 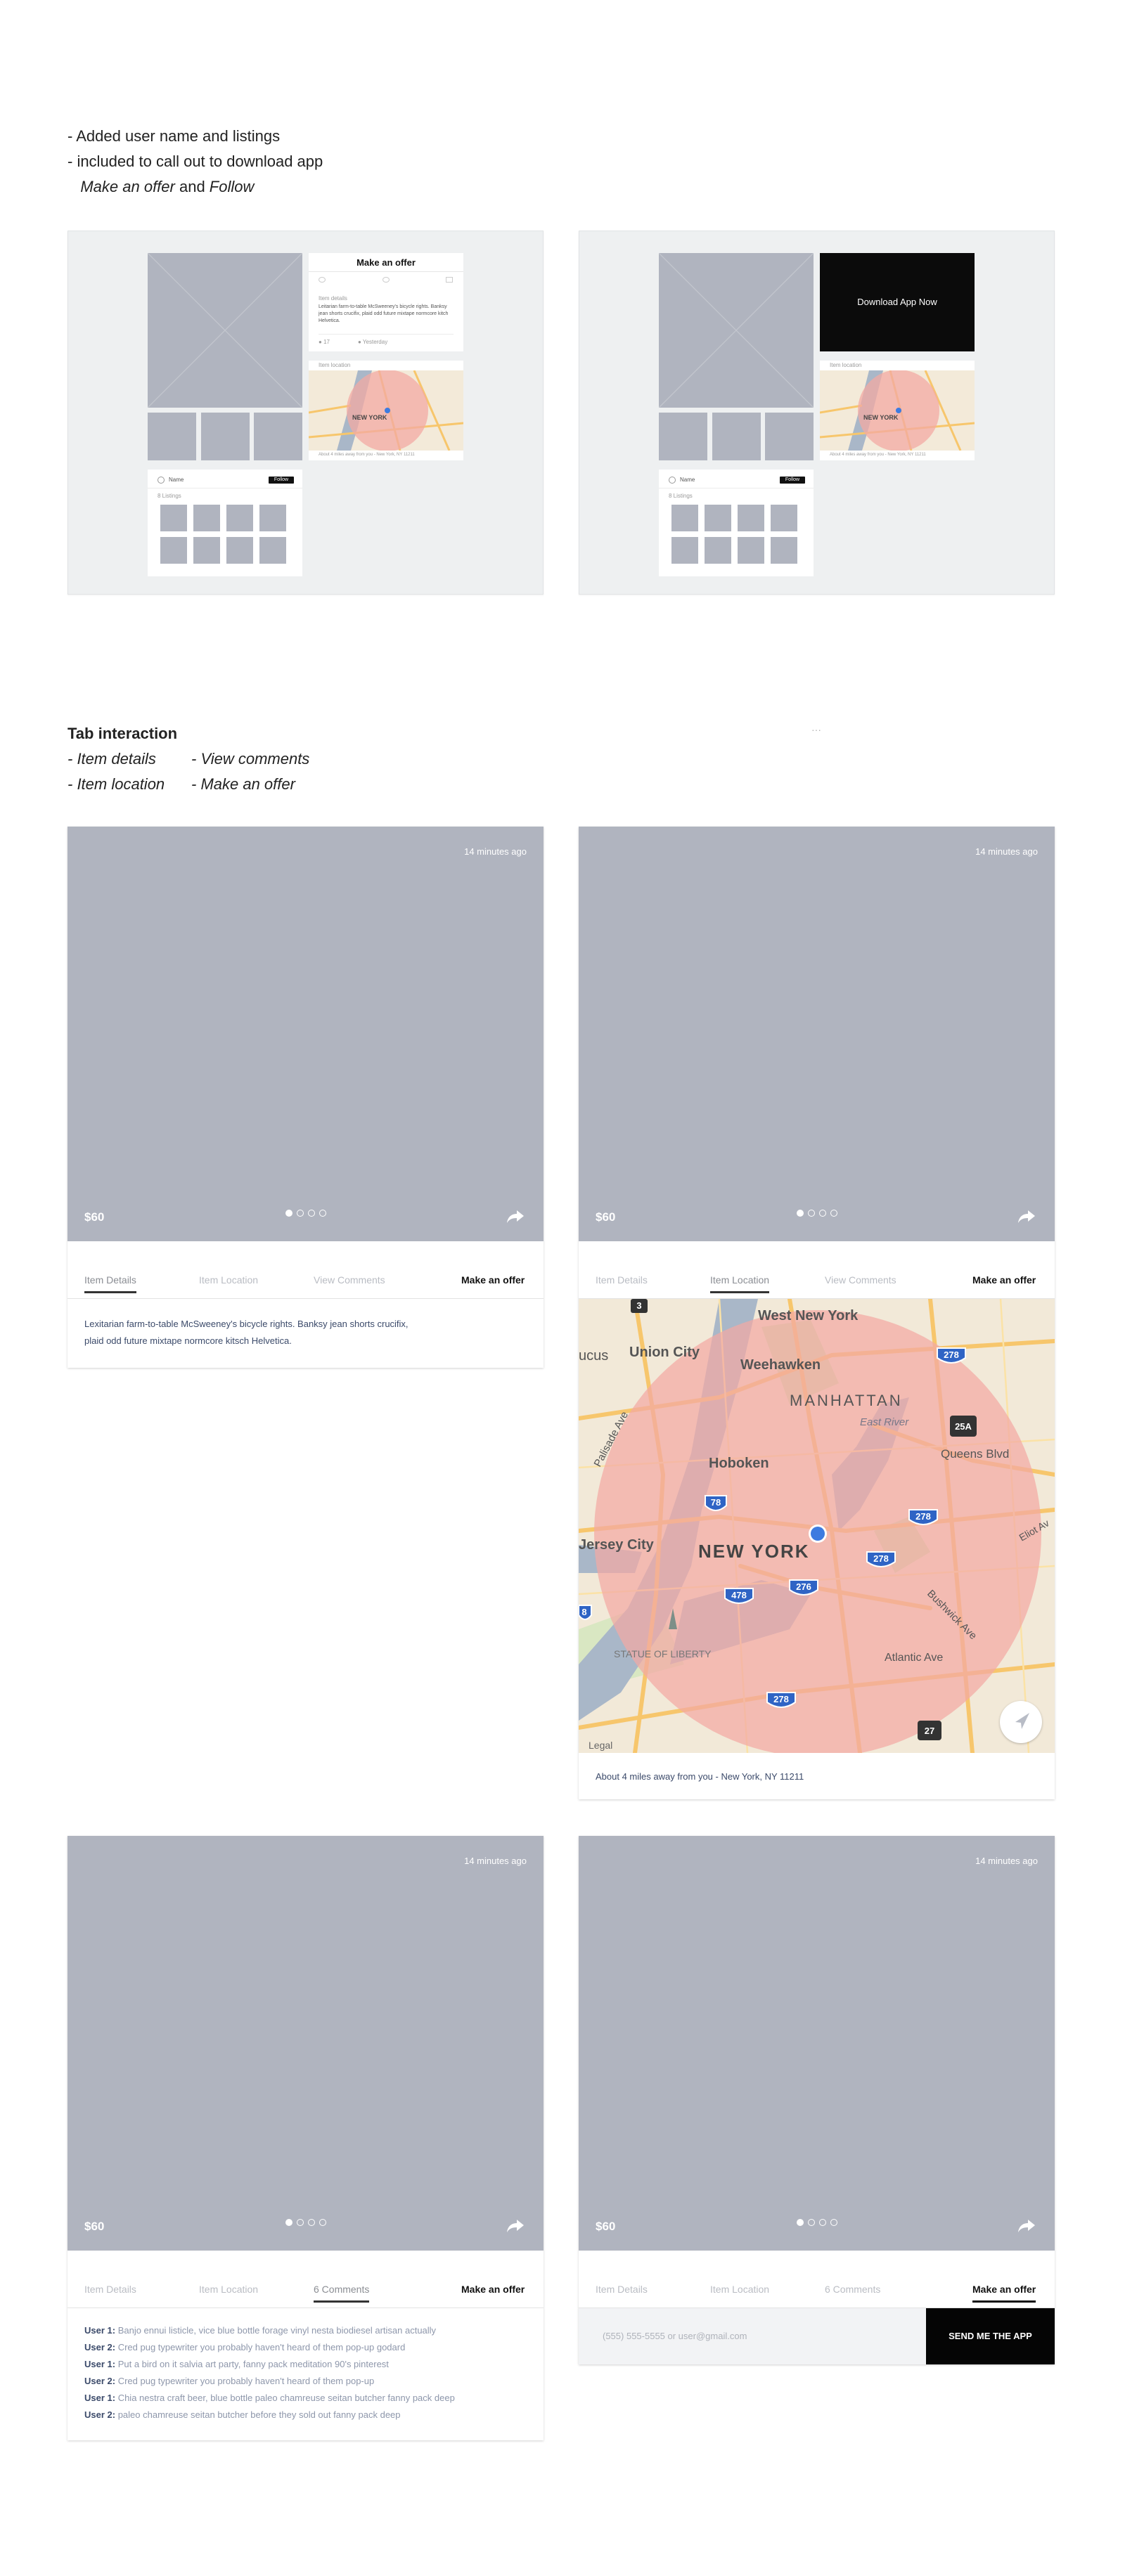 I want to click on likes-count: ● 17, so click(x=324, y=342).